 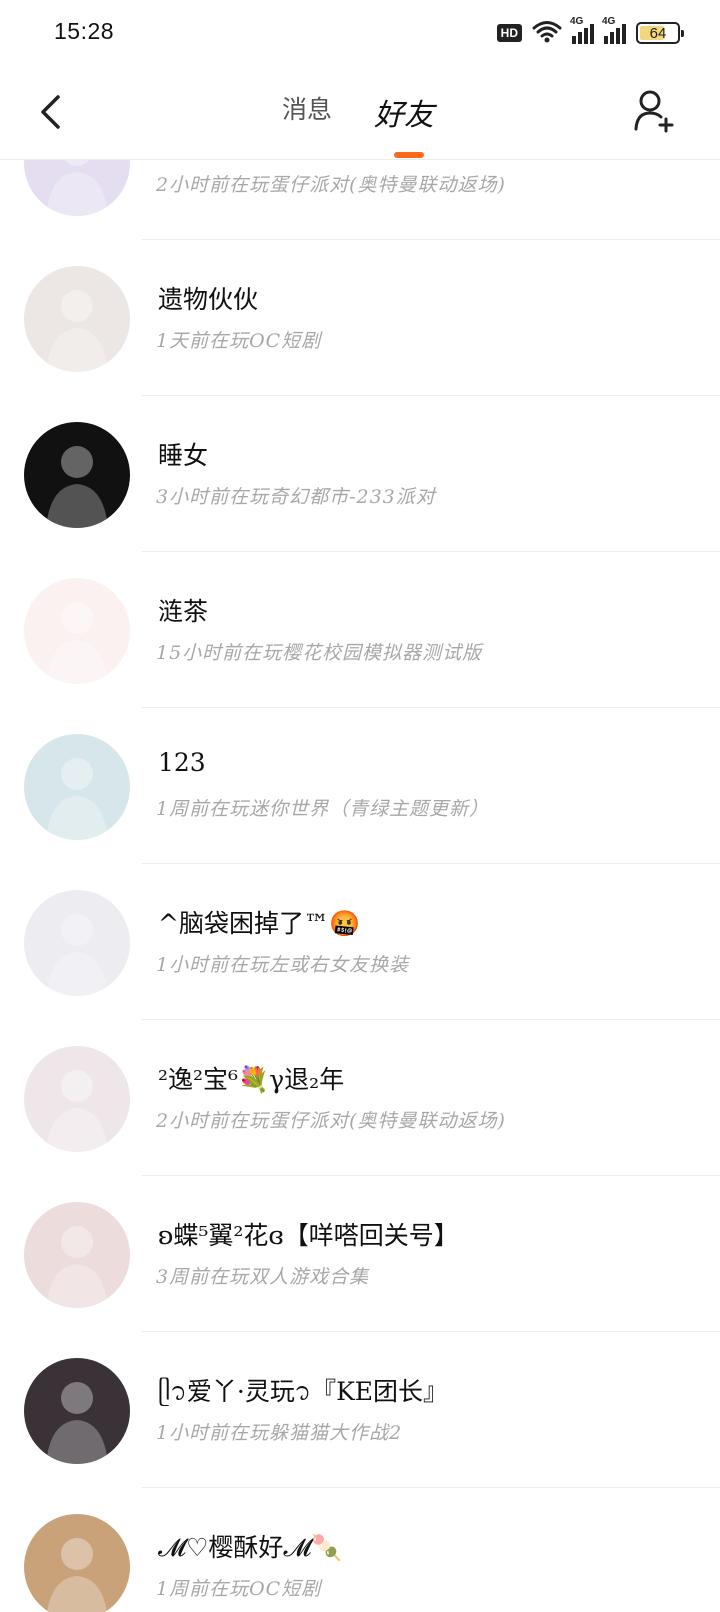 I want to click on friend-name: ^脑袋困掉了™🤬, so click(x=259, y=923).